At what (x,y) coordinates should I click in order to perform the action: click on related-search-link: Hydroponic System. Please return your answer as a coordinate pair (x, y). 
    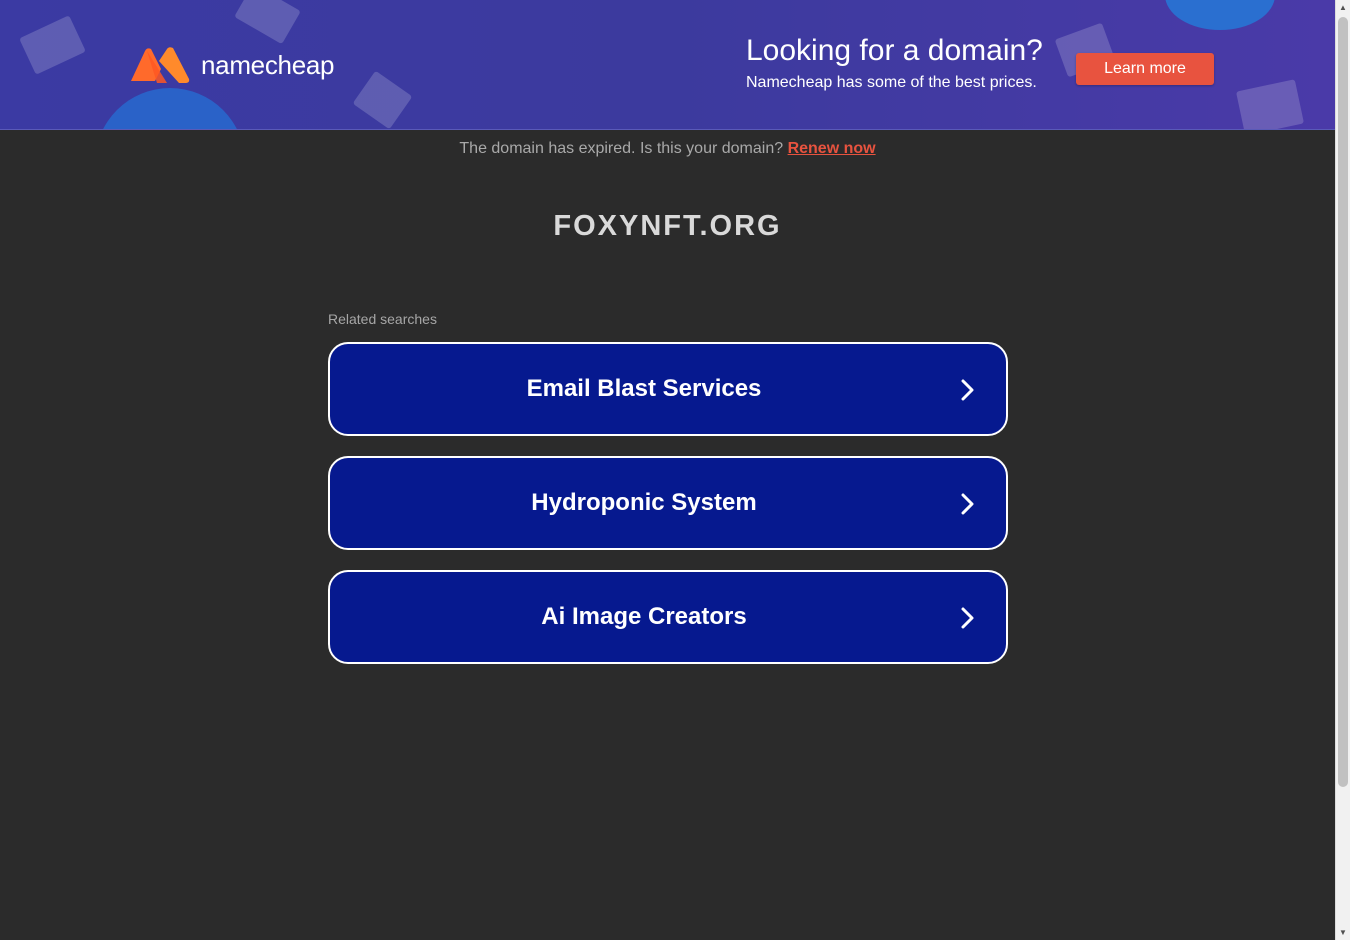
    Looking at the image, I should click on (668, 503).